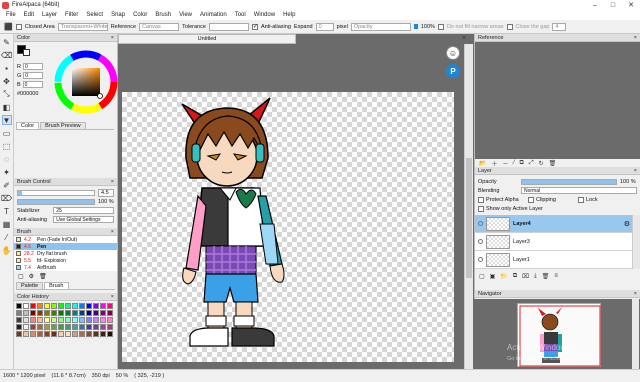 The image size is (640, 382). I want to click on closed-area-checkbox, so click(18, 26).